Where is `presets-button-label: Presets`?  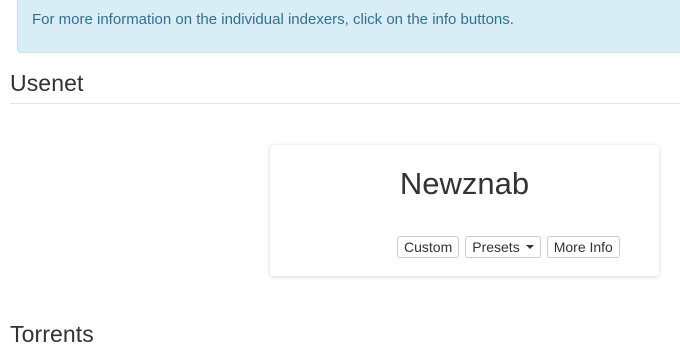 presets-button-label: Presets is located at coordinates (496, 247).